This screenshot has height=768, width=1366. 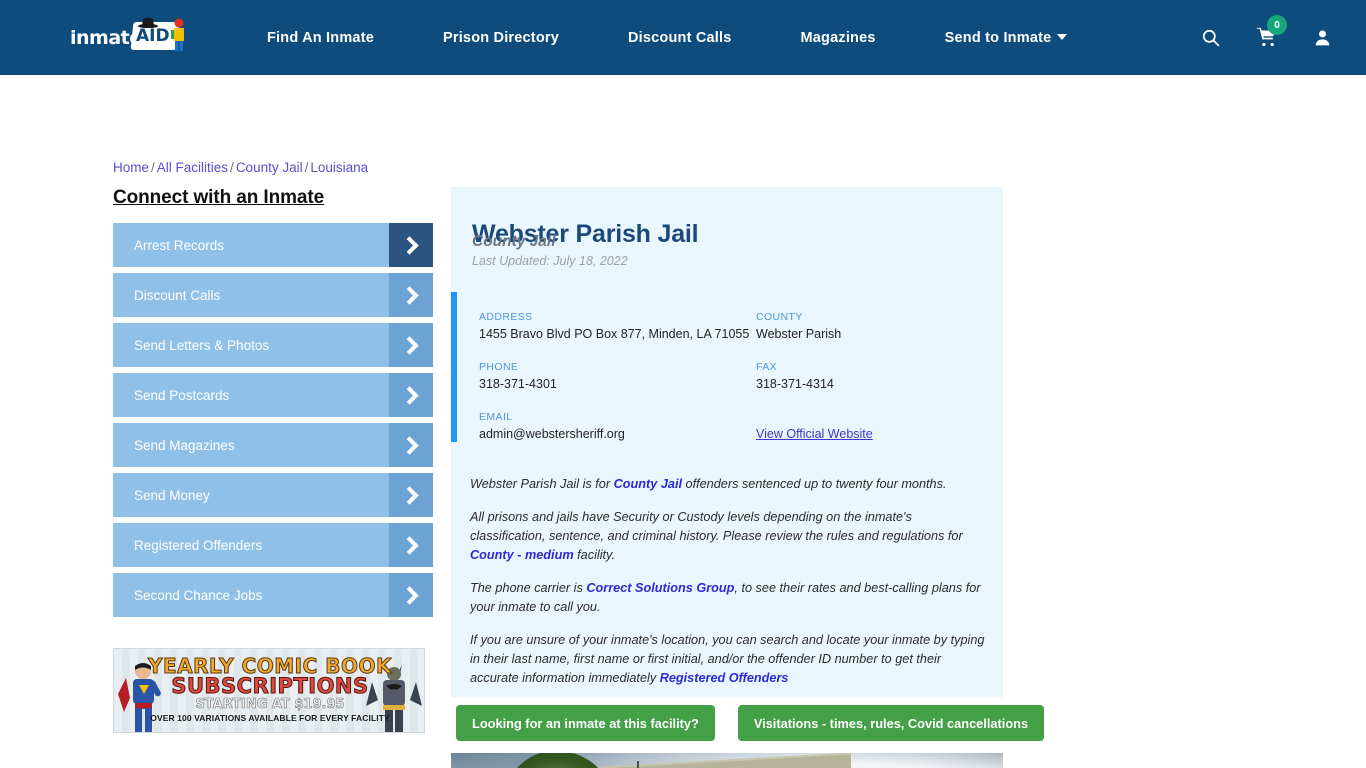 I want to click on breadcrumb-item-home: Home, so click(x=131, y=167).